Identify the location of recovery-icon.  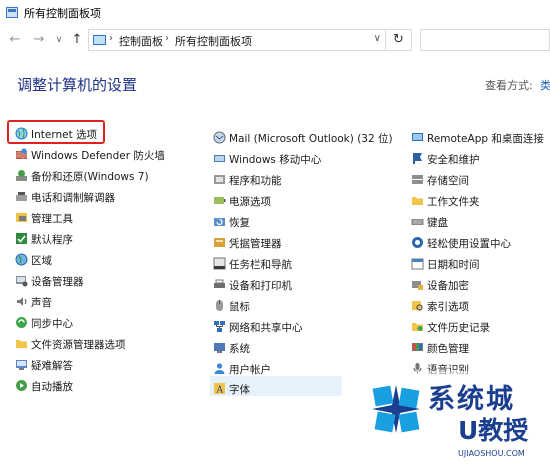
(219, 222).